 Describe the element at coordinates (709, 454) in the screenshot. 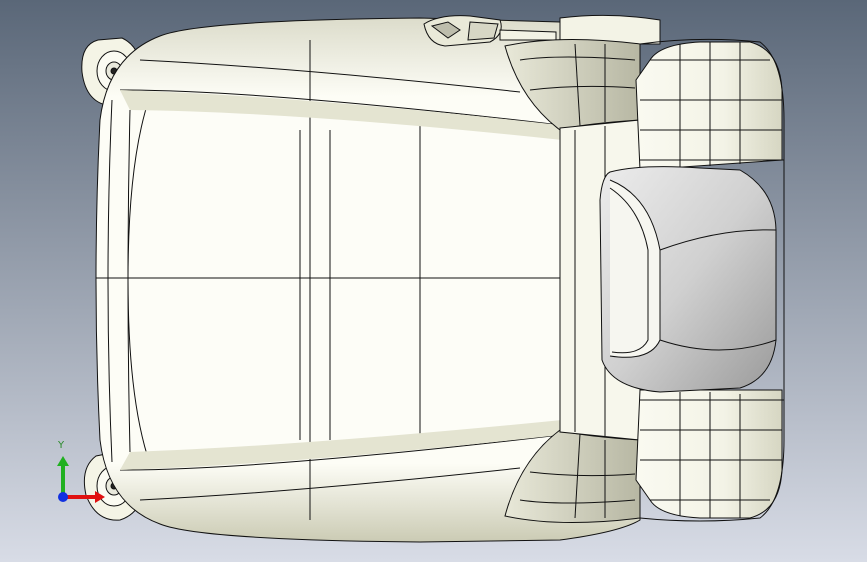

I see `backrest-pad-lower` at that location.